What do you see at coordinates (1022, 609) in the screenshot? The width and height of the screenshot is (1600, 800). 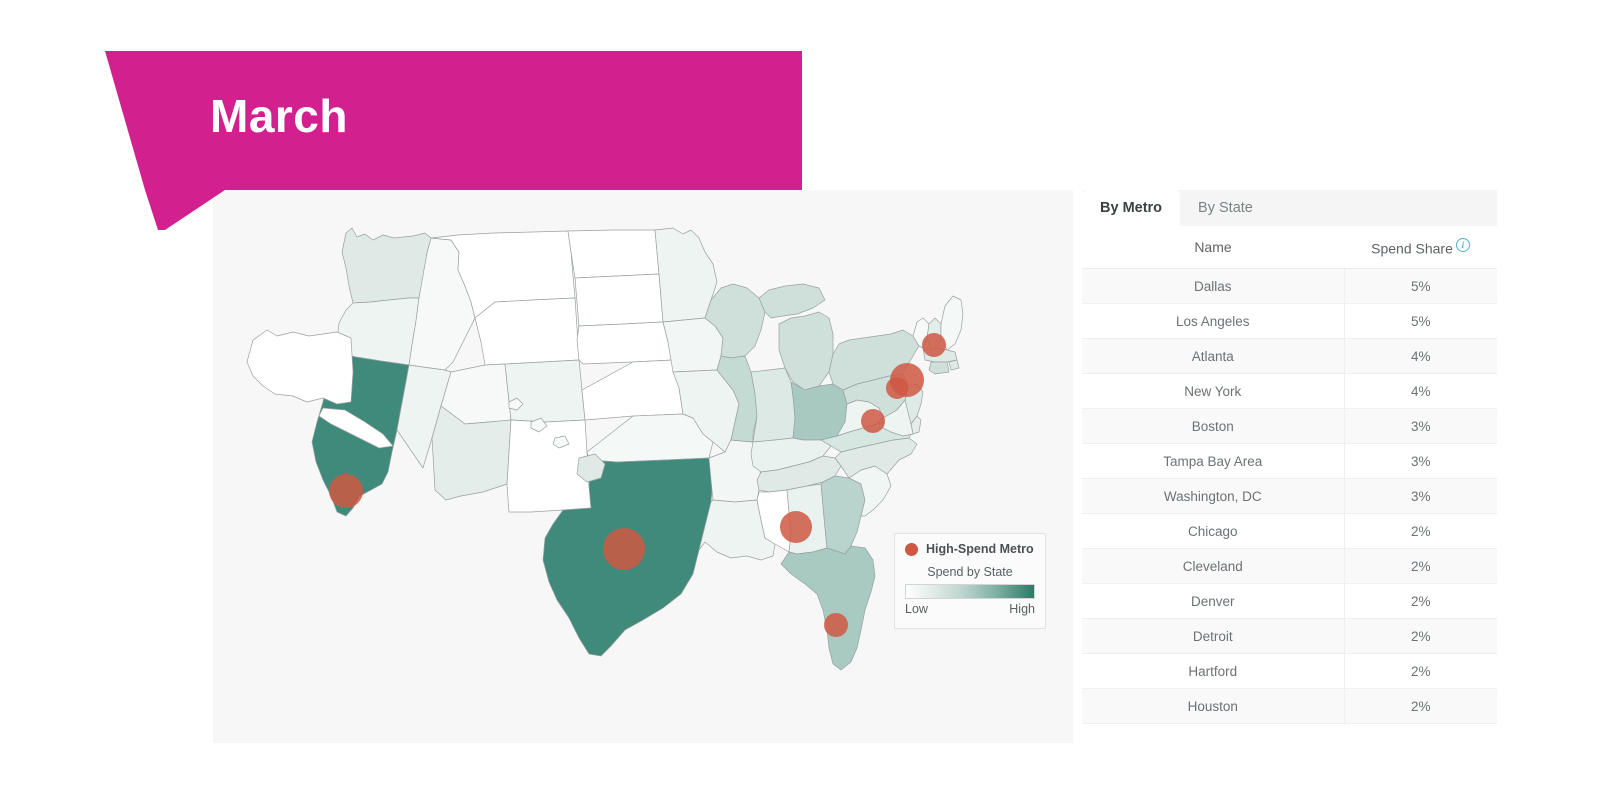 I see `legend-high-label: High` at bounding box center [1022, 609].